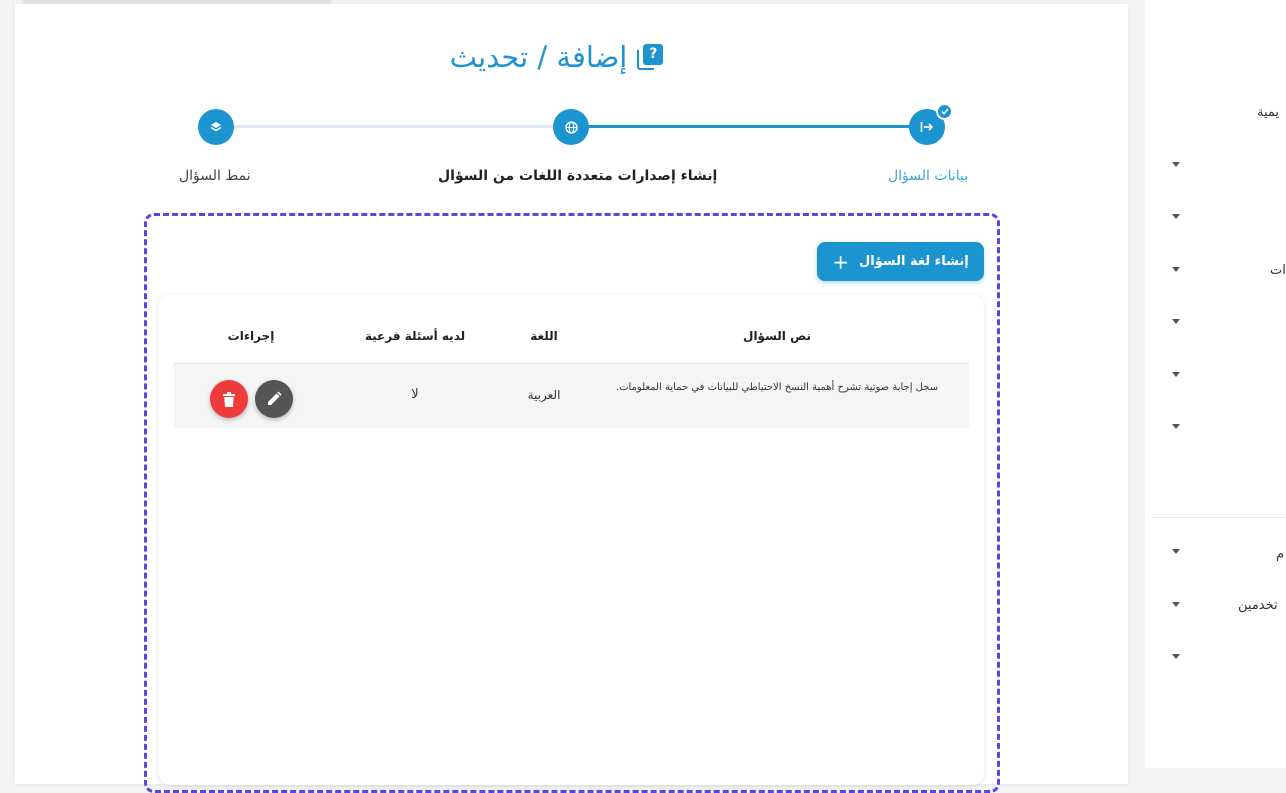 This screenshot has width=1286, height=793. Describe the element at coordinates (1218, 517) in the screenshot. I see `sidebar-divider` at that location.